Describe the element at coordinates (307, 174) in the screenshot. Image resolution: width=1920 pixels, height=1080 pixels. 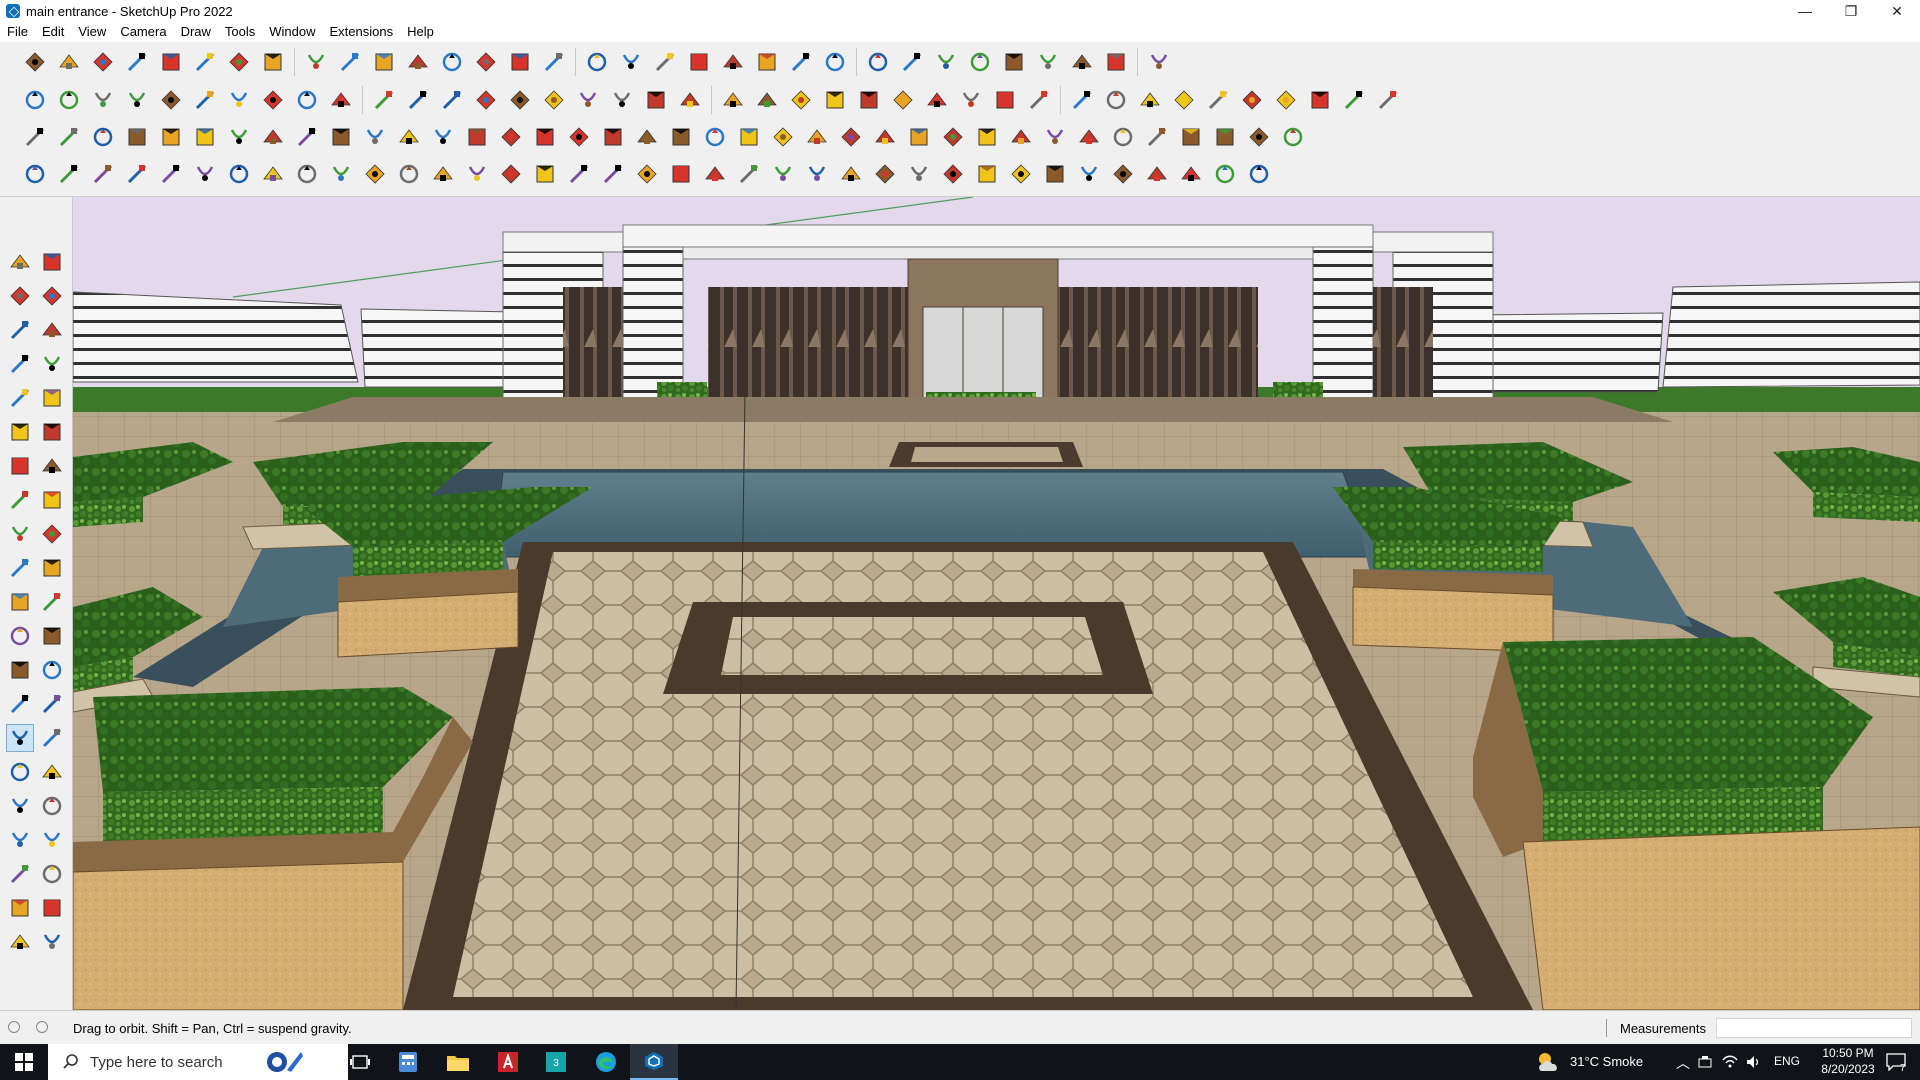
I see `globe-icon` at that location.